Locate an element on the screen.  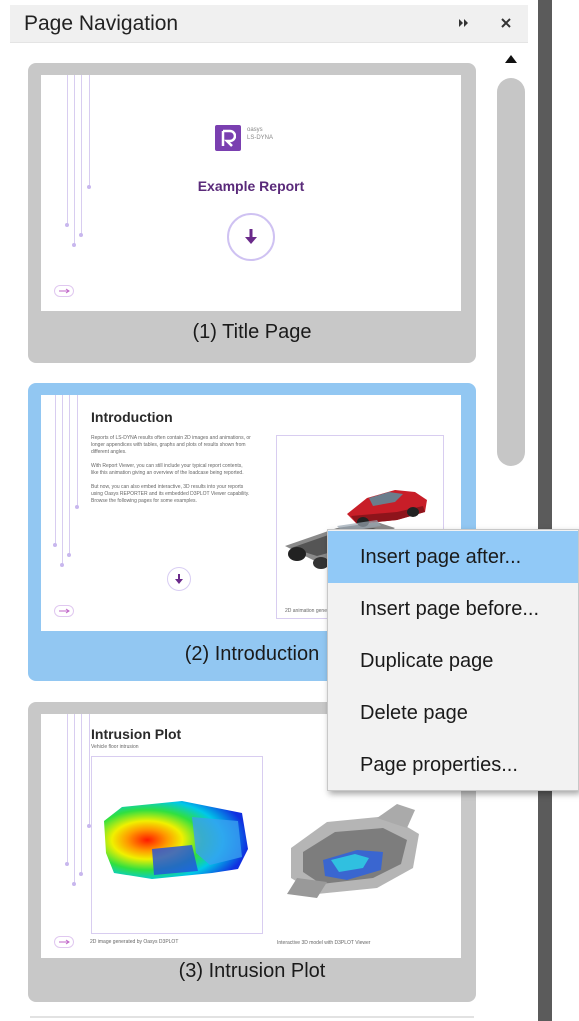
window-divider is located at coordinates (545, 510).